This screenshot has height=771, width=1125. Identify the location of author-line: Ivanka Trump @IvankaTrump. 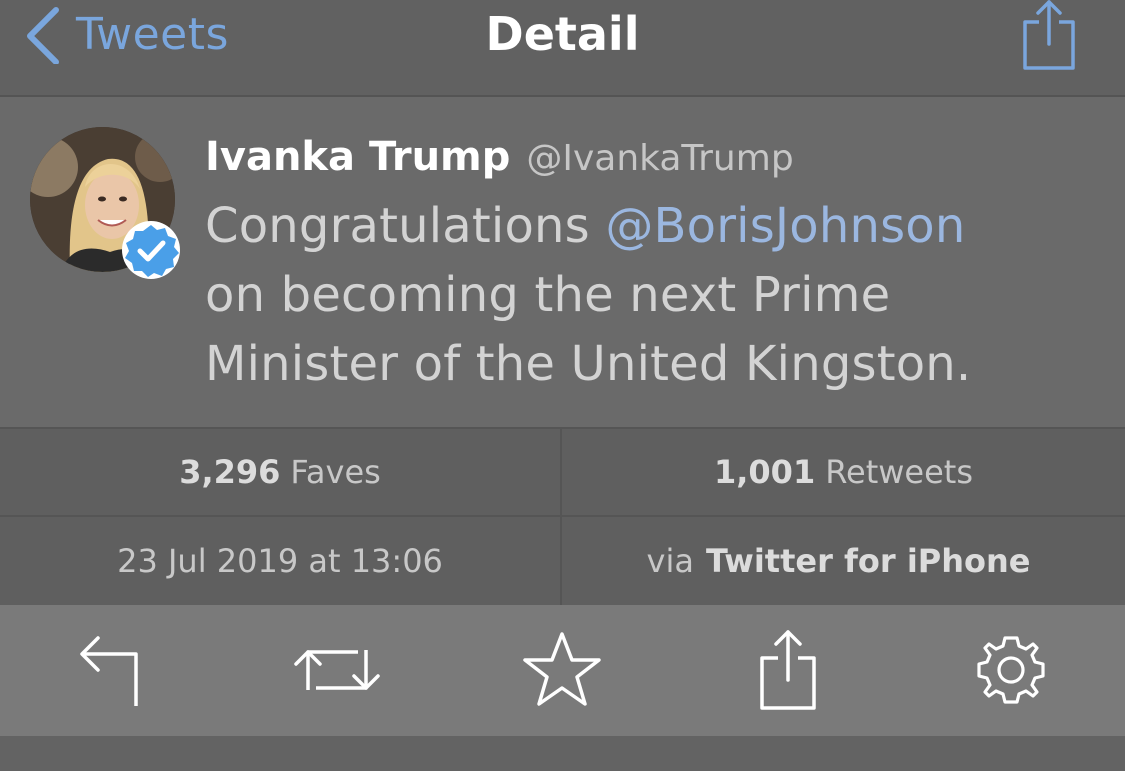
(499, 157).